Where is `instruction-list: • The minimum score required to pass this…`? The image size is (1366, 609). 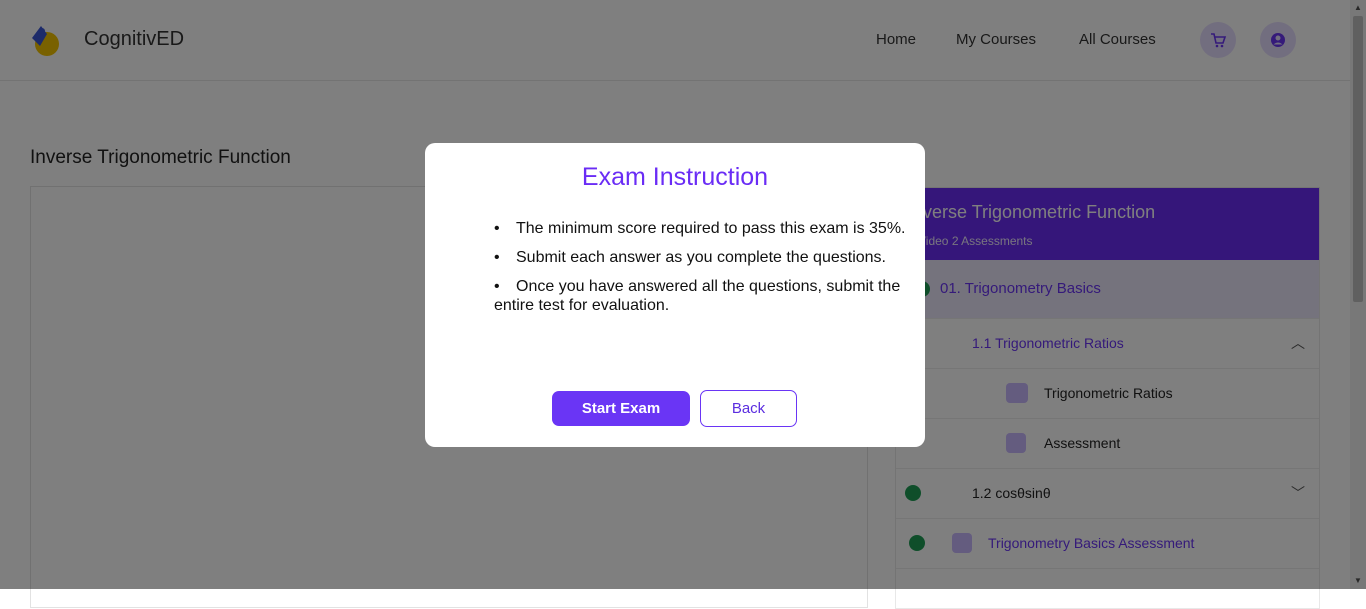
instruction-list: • The minimum score required to pass this… is located at coordinates (700, 272).